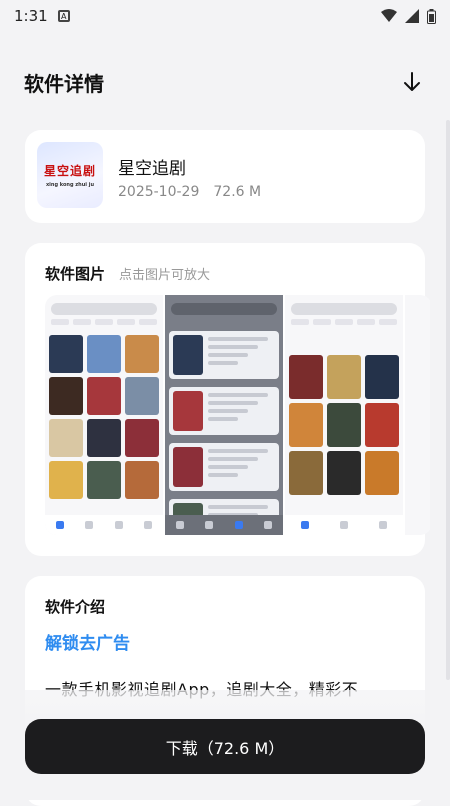  What do you see at coordinates (87, 644) in the screenshot?
I see `intro-subtitle: 解锁去广告` at bounding box center [87, 644].